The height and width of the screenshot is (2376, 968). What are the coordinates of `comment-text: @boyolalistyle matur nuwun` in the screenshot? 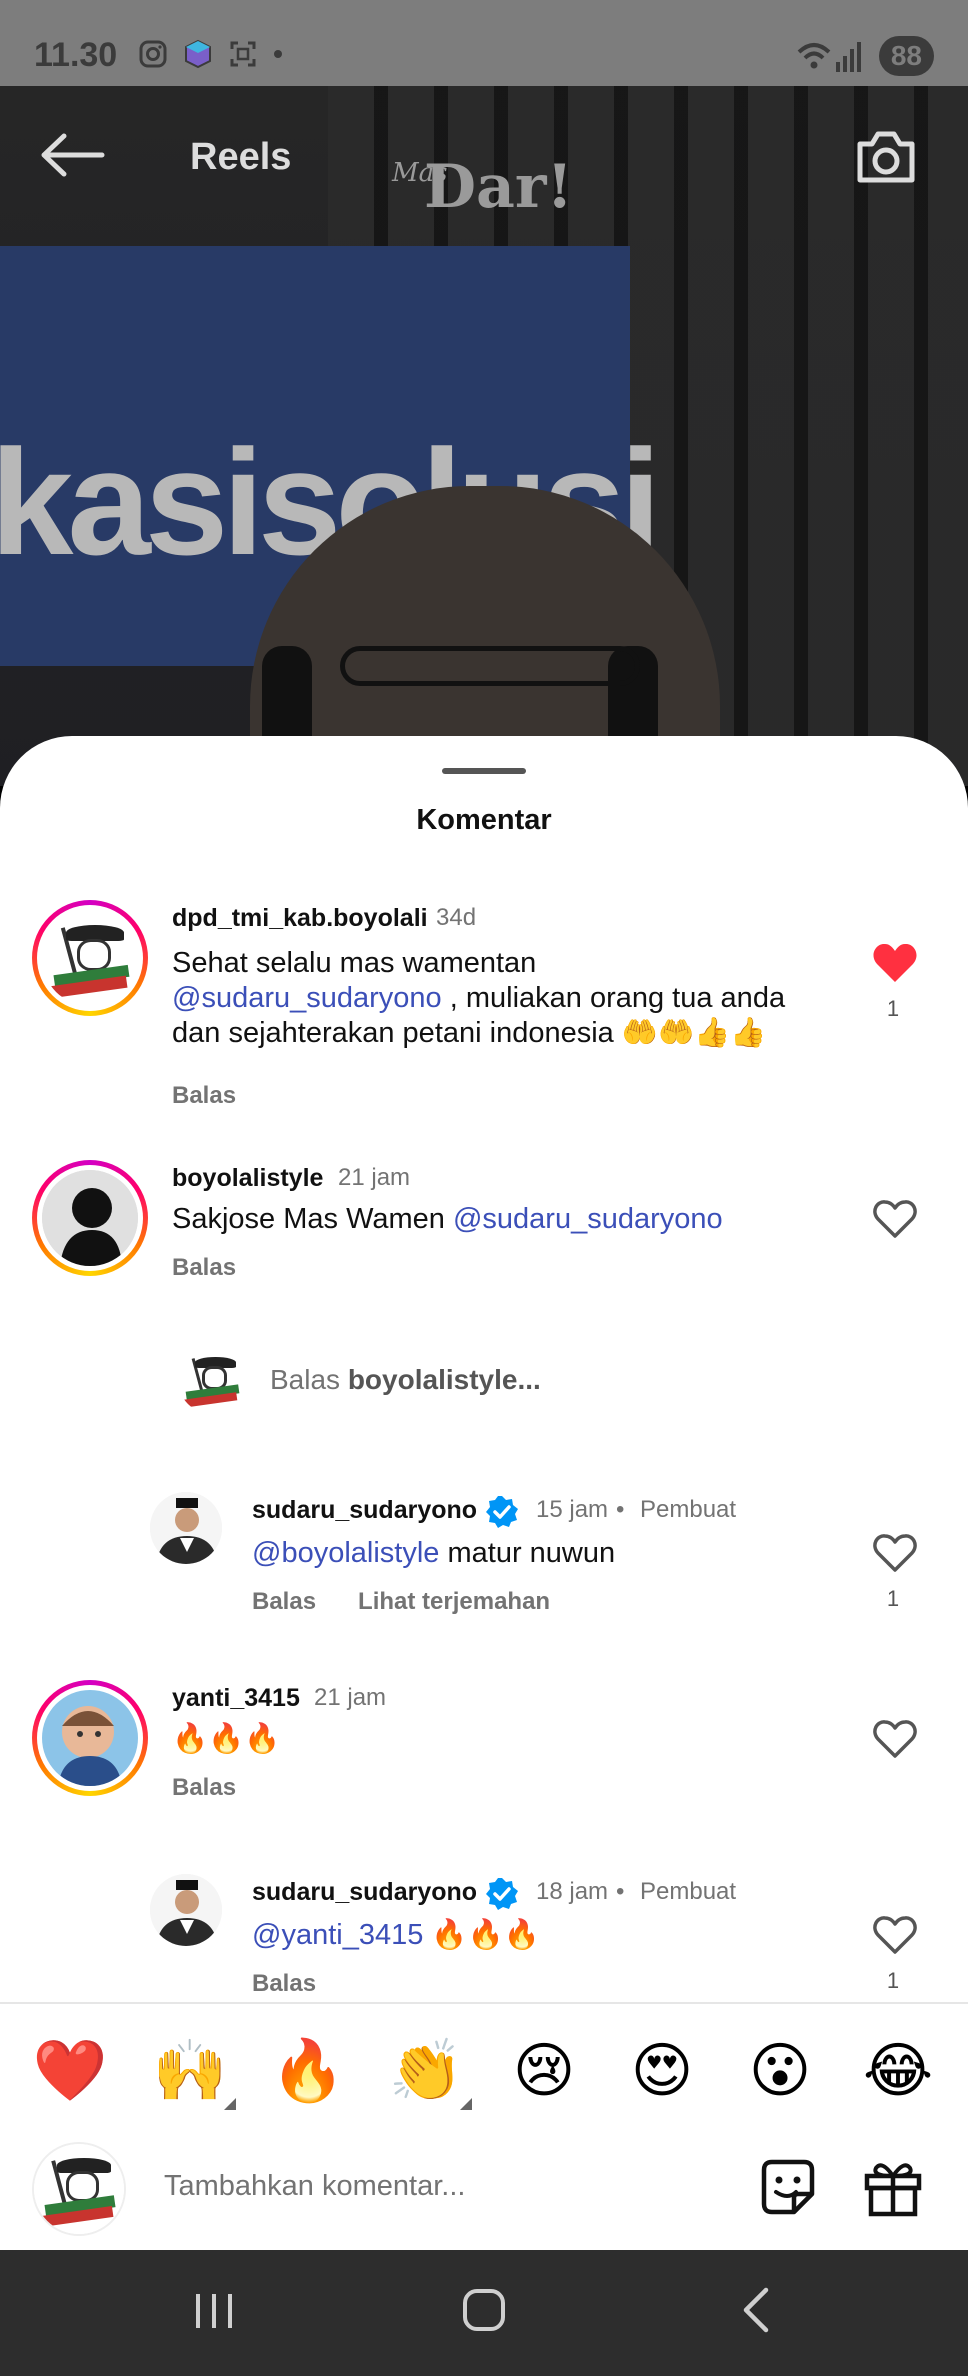 It's located at (434, 1553).